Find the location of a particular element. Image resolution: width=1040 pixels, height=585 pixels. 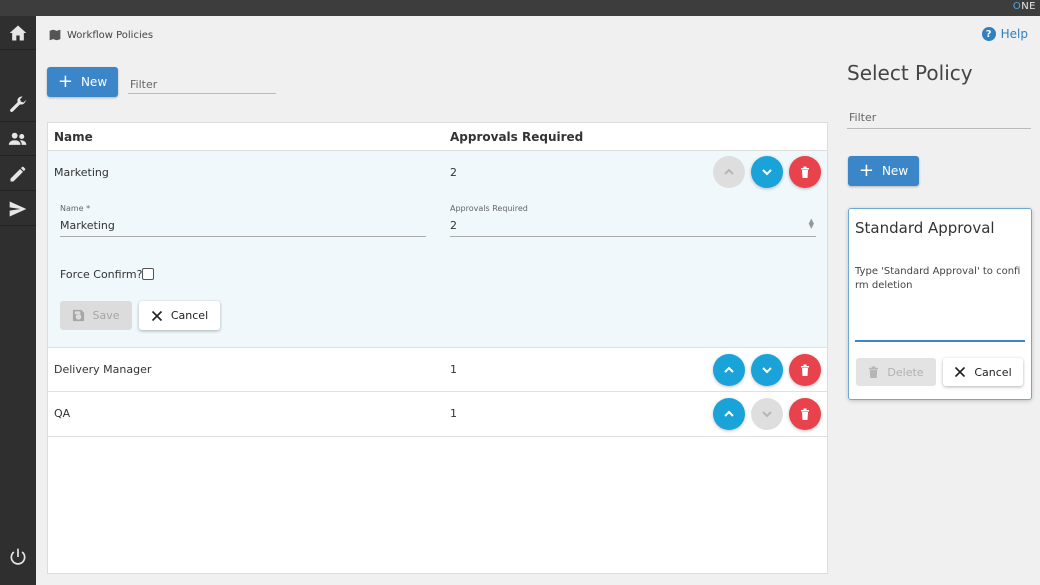

home-icon is located at coordinates (18, 32).